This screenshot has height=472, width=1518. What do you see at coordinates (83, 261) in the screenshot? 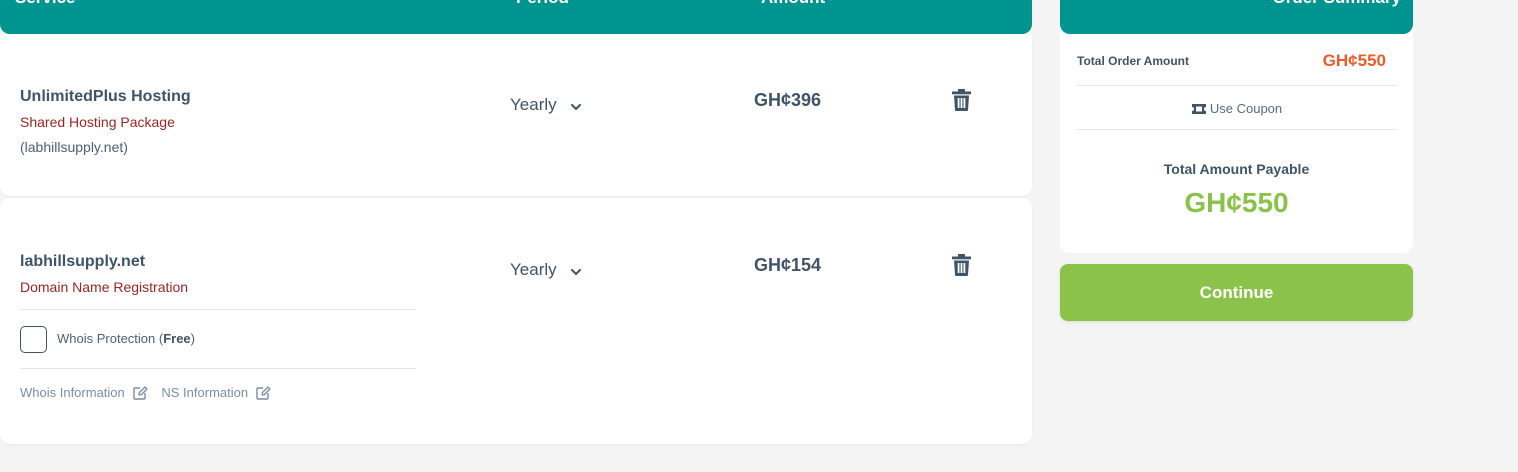
I see `service-name: labhillsupply.net` at bounding box center [83, 261].